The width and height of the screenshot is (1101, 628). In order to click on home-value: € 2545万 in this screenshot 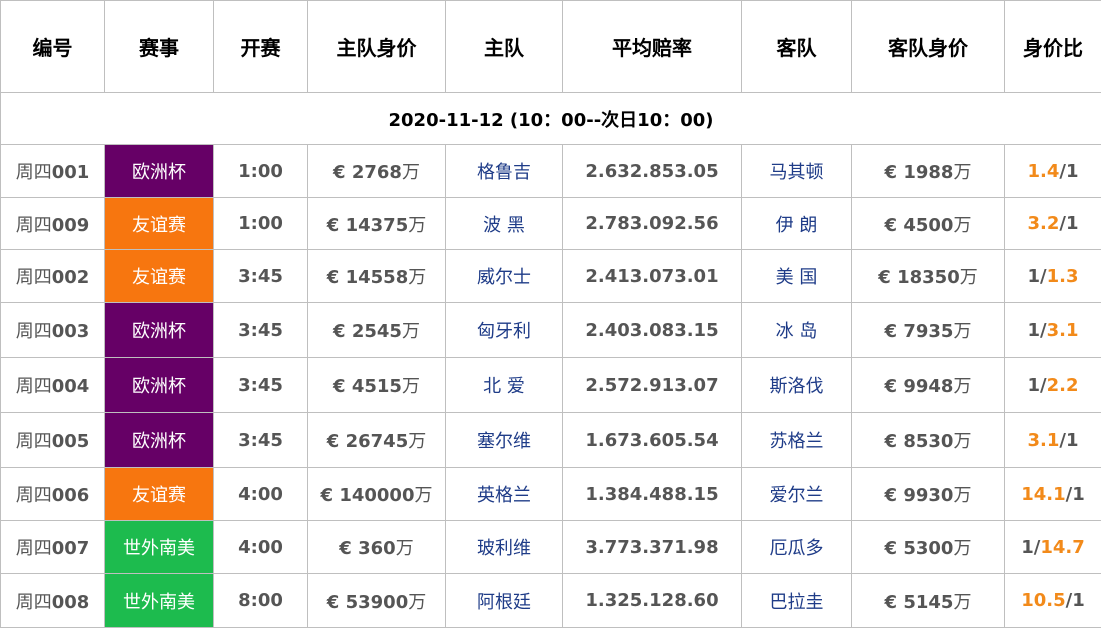, I will do `click(376, 330)`.